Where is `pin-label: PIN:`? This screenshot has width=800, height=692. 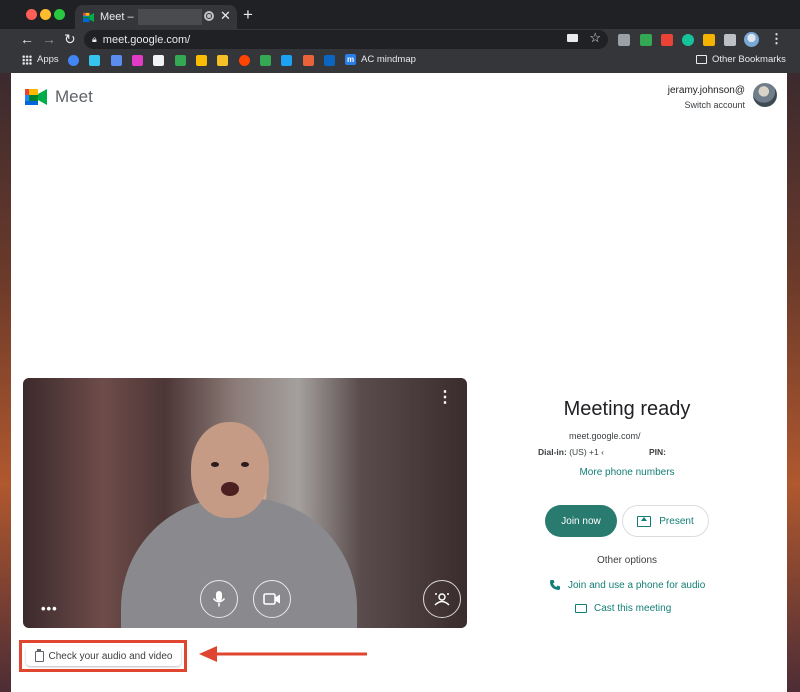 pin-label: PIN: is located at coordinates (657, 452).